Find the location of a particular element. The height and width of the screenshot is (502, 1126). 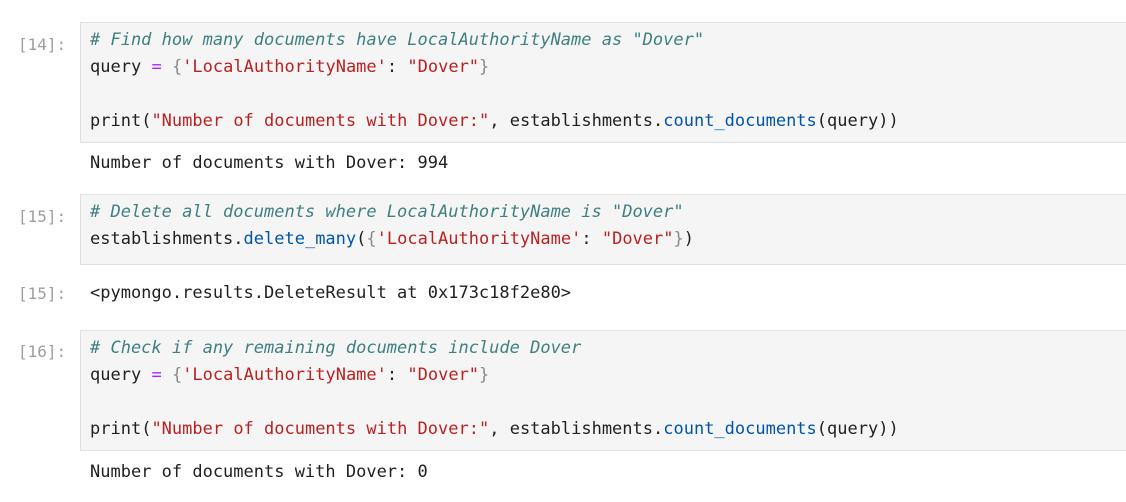

output-prompt: [15]: is located at coordinates (42, 293).